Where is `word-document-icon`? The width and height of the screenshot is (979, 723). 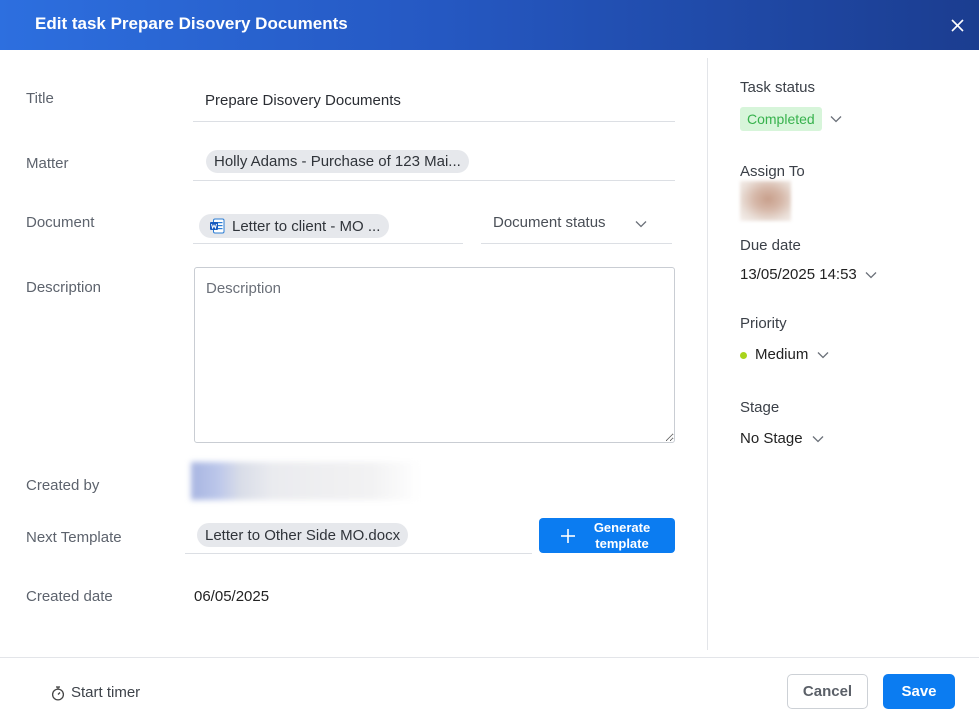 word-document-icon is located at coordinates (217, 226).